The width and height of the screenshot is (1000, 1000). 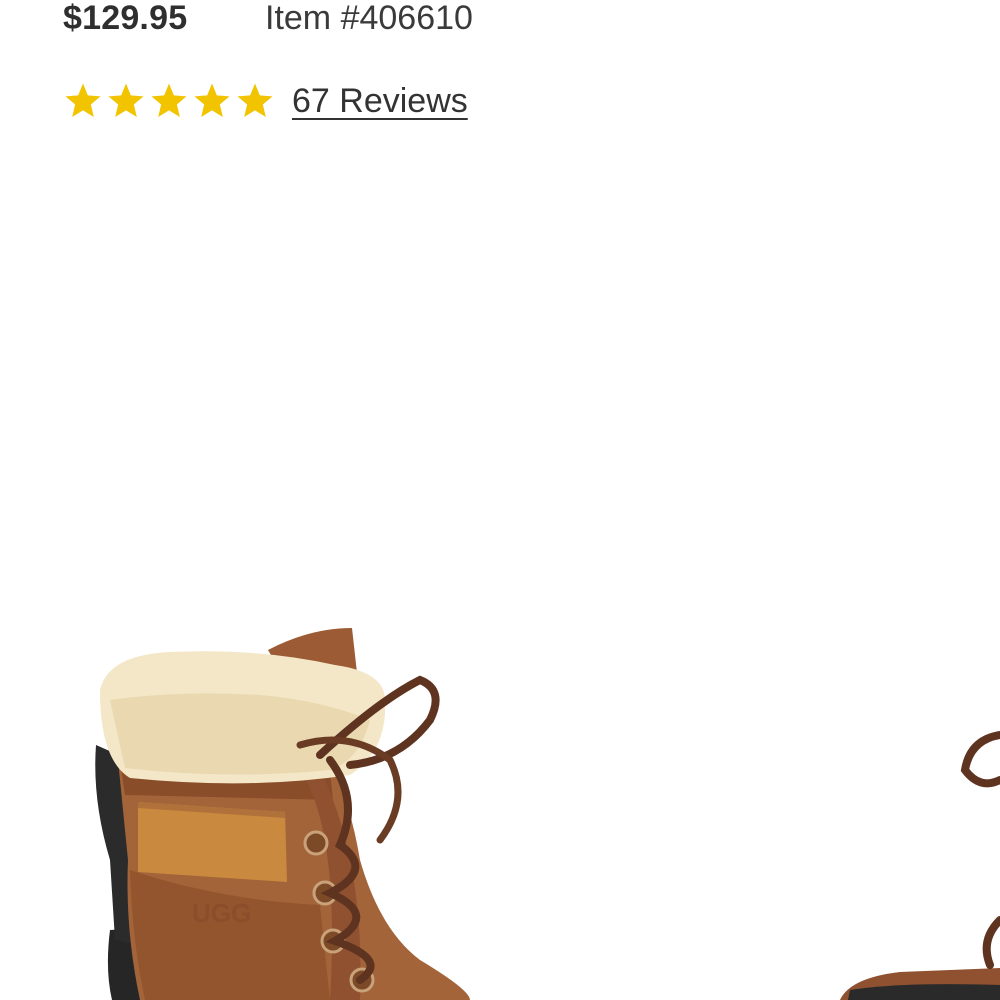 I want to click on item-number: Item #406610, so click(x=369, y=18).